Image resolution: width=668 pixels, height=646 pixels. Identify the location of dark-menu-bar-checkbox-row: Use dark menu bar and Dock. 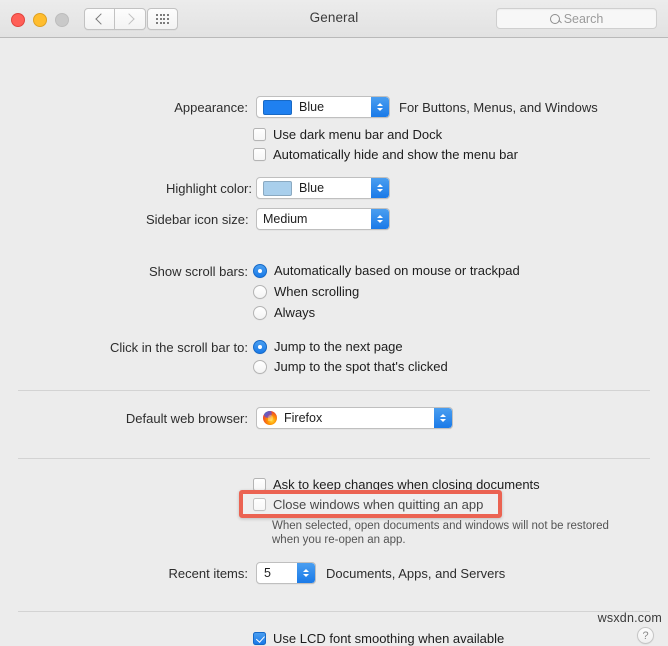
(347, 134).